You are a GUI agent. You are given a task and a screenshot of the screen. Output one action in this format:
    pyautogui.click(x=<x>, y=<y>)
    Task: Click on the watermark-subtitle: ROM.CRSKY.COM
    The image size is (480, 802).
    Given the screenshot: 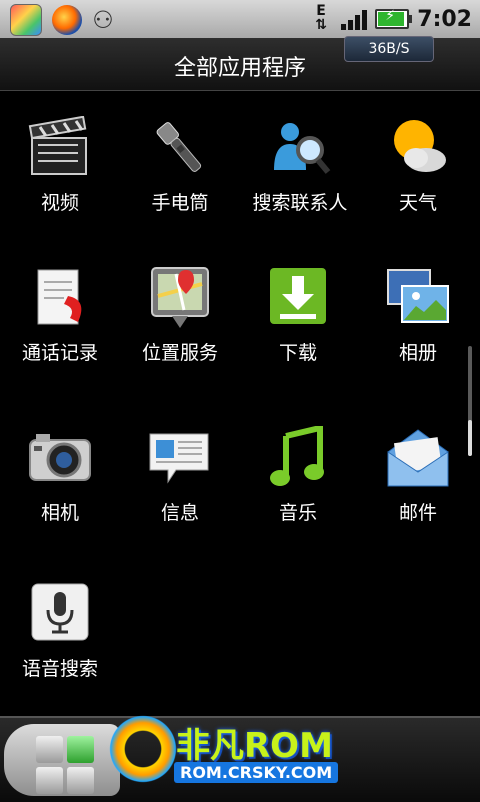 What is the action you would take?
    pyautogui.click(x=256, y=772)
    